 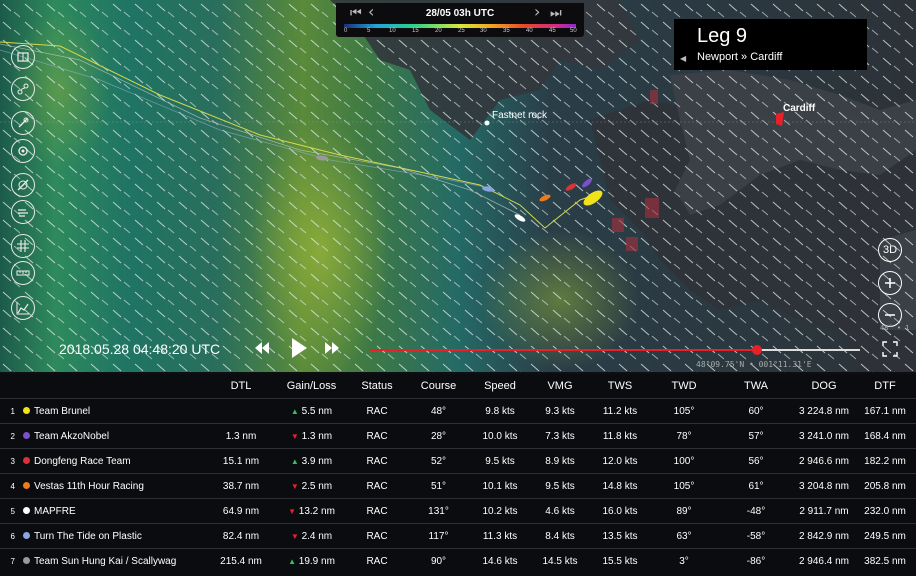 I want to click on cell-dtf: 382.5 nm, so click(x=885, y=560).